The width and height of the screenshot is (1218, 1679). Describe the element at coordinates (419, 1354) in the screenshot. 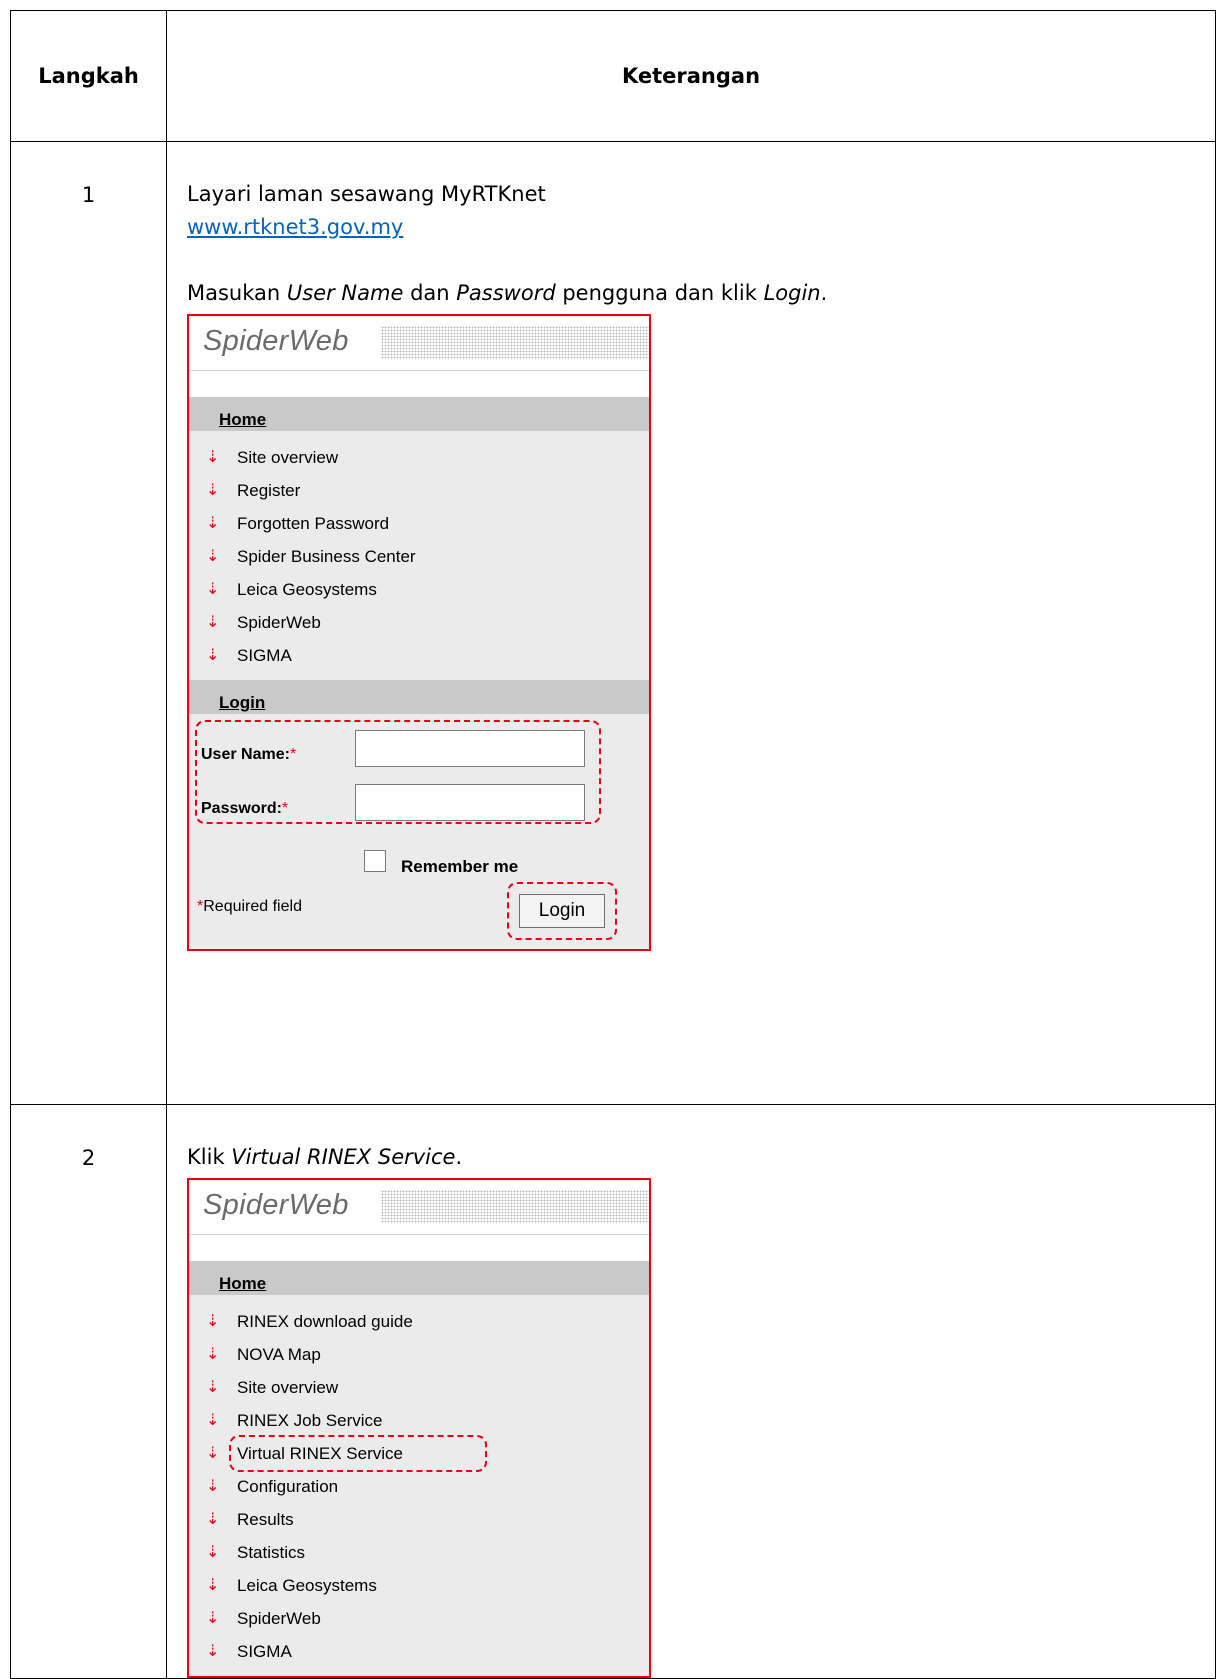

I see `menu-item: ⇣ NOVA Map` at that location.